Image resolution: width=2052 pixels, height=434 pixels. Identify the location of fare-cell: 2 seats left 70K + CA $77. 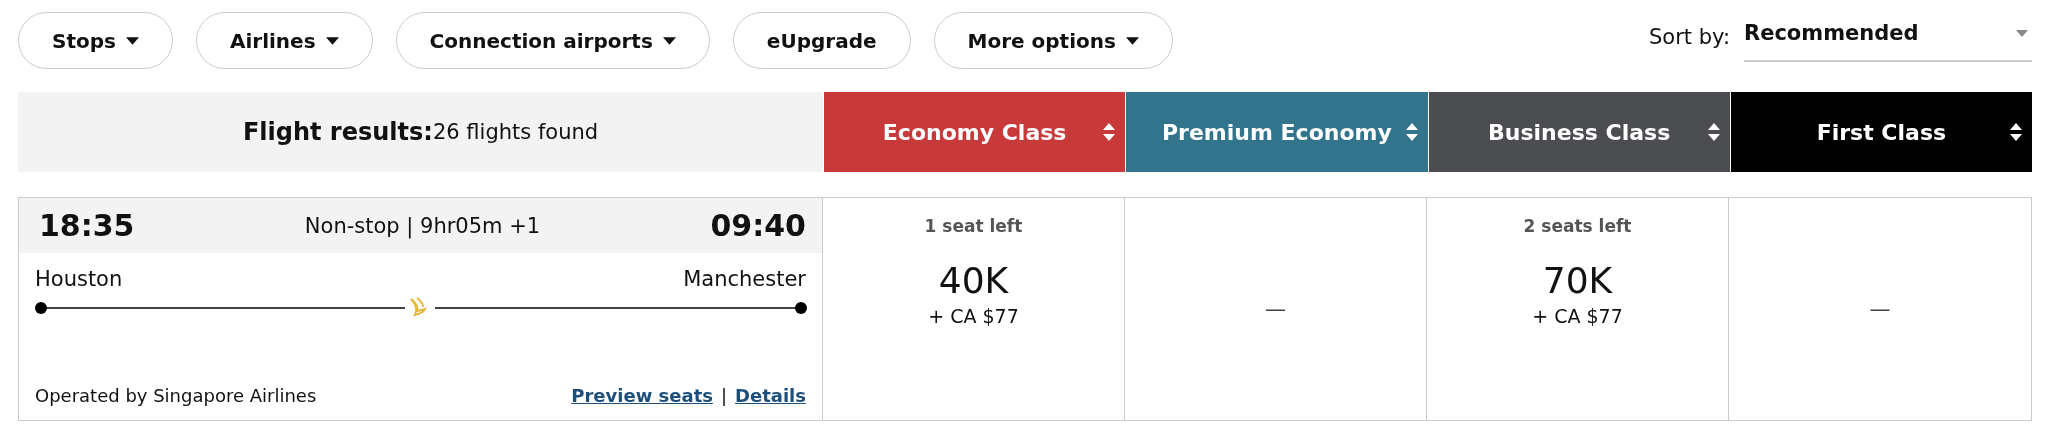
(1578, 309).